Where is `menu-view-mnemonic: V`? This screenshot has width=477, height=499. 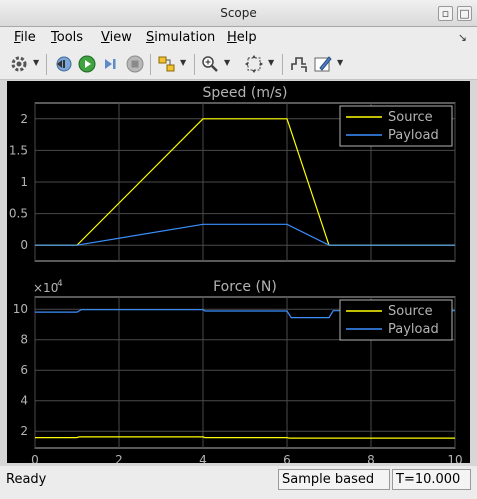 menu-view-mnemonic: V is located at coordinates (105, 37).